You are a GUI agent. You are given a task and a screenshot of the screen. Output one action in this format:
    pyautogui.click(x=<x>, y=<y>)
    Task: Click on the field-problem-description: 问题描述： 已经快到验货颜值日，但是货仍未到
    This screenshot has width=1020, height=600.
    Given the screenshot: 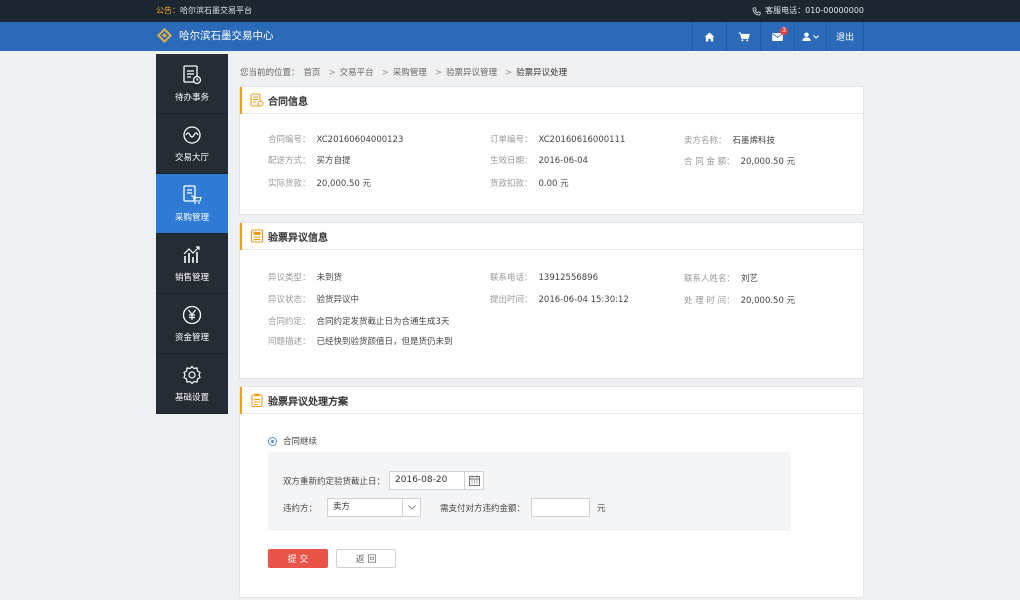 What is the action you would take?
    pyautogui.click(x=360, y=342)
    